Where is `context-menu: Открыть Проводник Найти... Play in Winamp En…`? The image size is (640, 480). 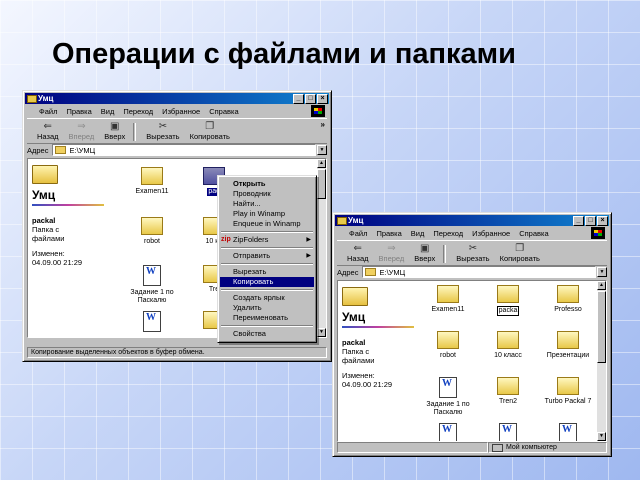
context-menu: Открыть Проводник Найти... Play in Winamp En… is located at coordinates (267, 259).